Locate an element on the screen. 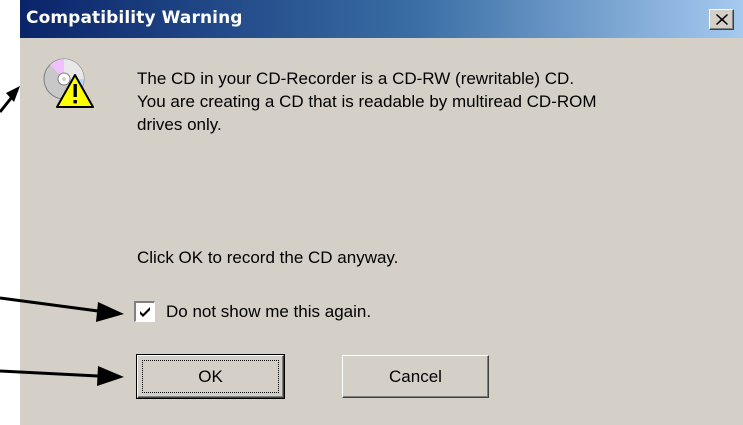 The image size is (743, 425). checkmark-icon is located at coordinates (145, 312).